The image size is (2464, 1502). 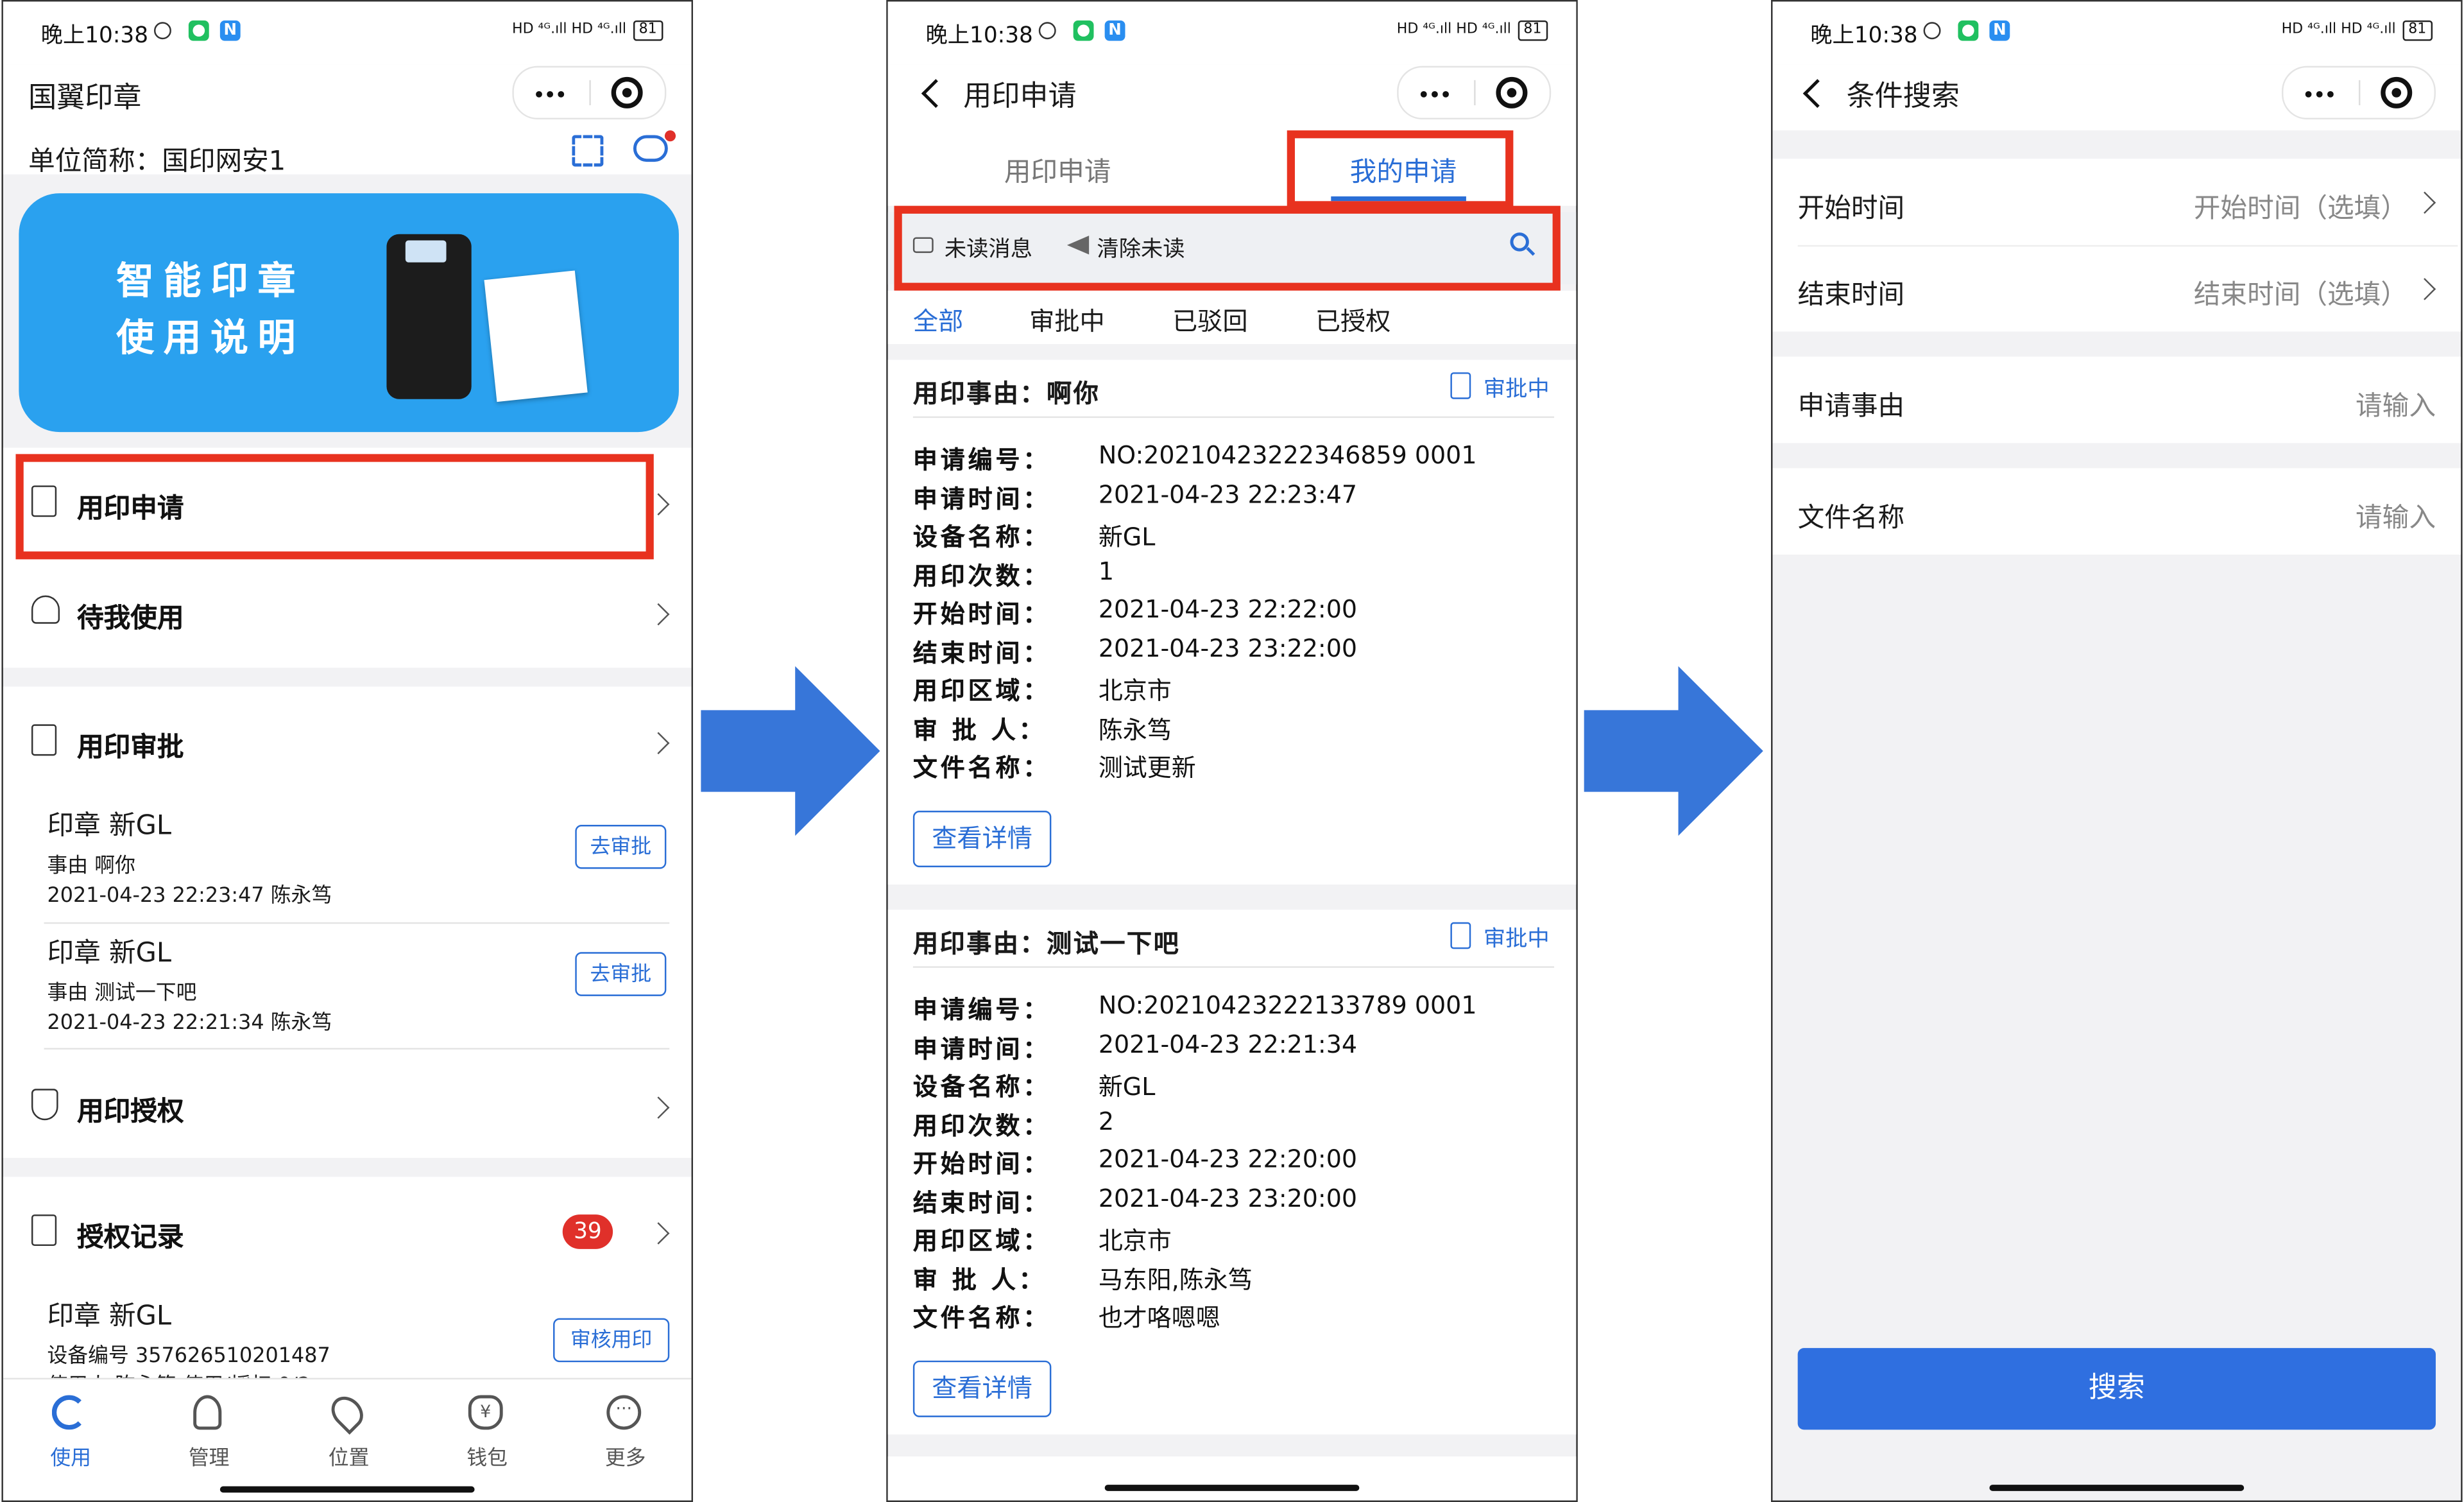 I want to click on tab-location: 位置, so click(x=349, y=1435).